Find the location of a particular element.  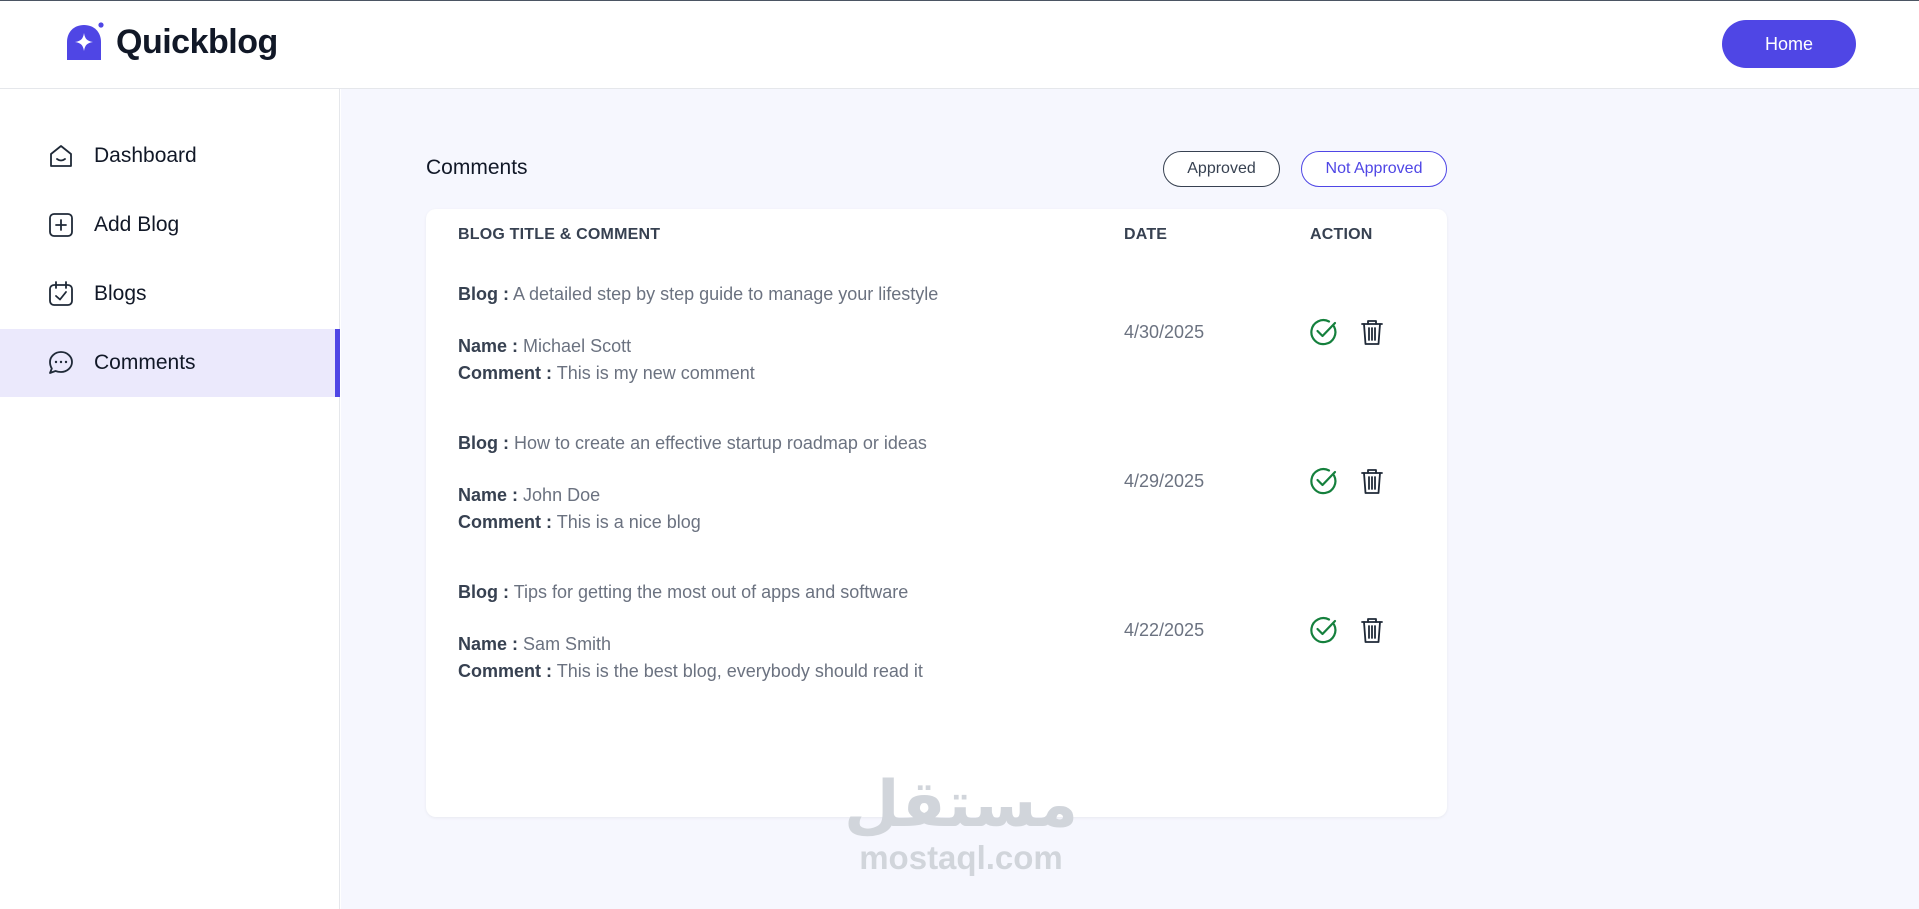

calendar-check-icon is located at coordinates (61, 294).